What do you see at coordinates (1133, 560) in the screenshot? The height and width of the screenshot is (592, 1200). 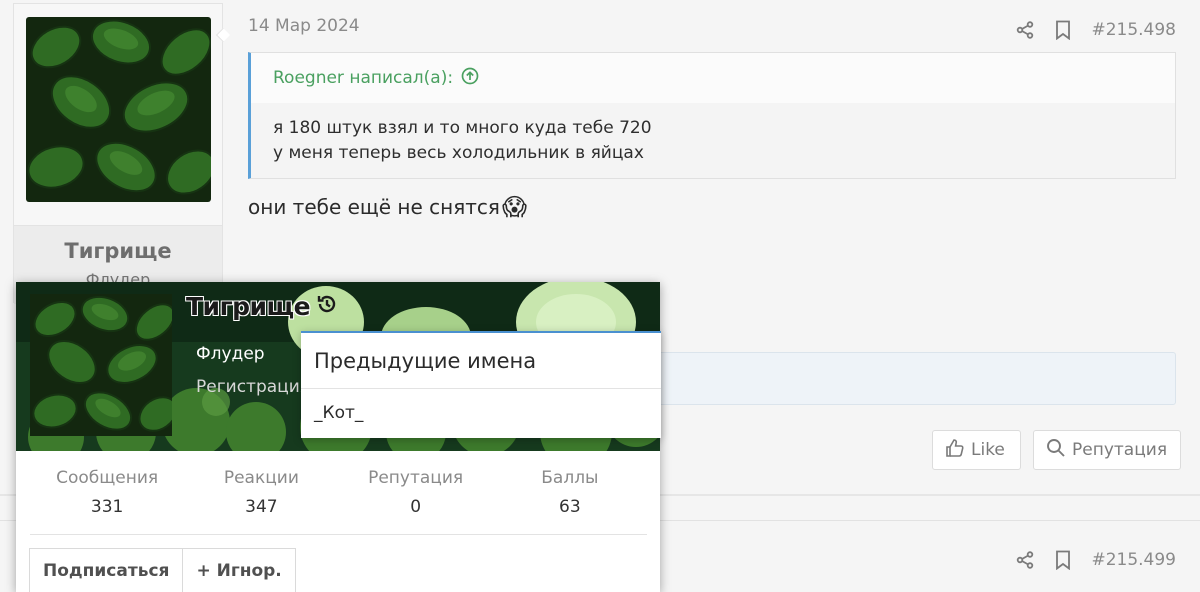 I see `post-number: #215.499` at bounding box center [1133, 560].